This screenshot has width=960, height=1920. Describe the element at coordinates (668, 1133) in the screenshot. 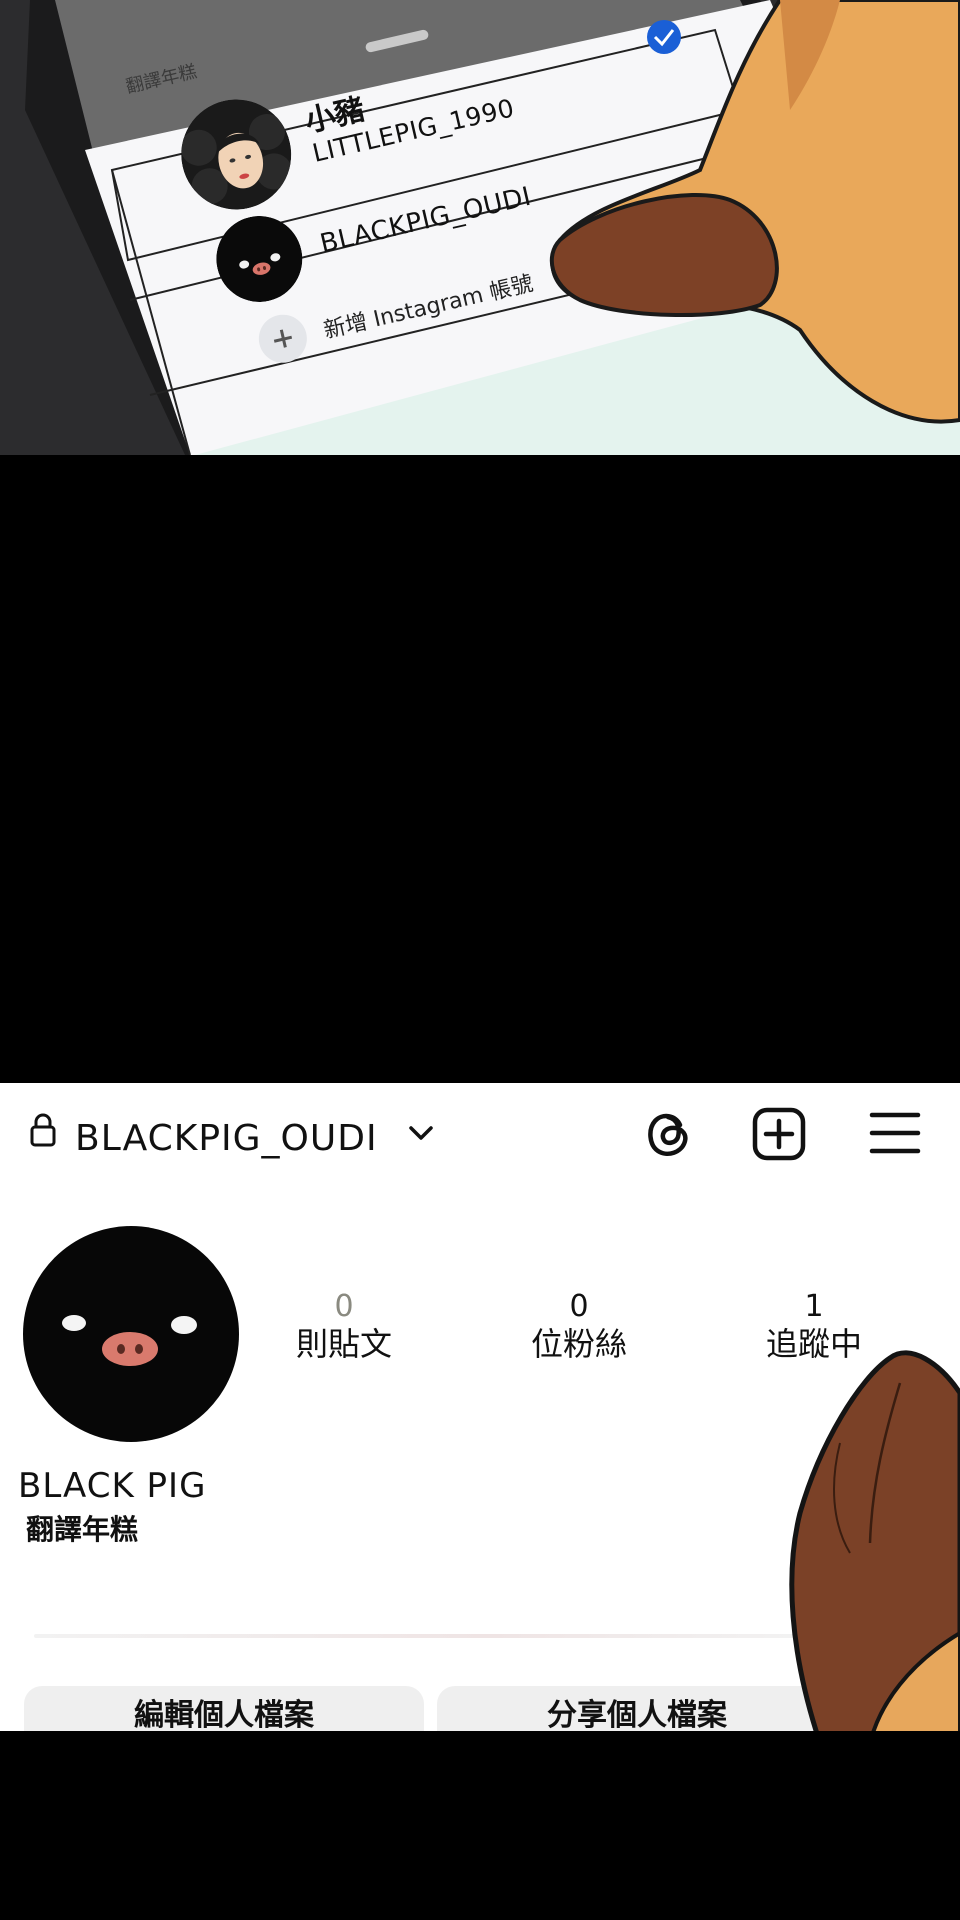

I see `threads-icon` at that location.